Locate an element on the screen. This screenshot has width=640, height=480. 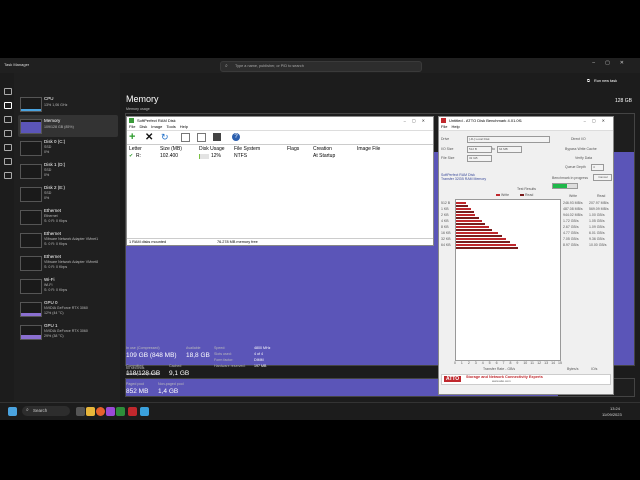
file-size-select: 32 GB is located at coordinates (479, 158).